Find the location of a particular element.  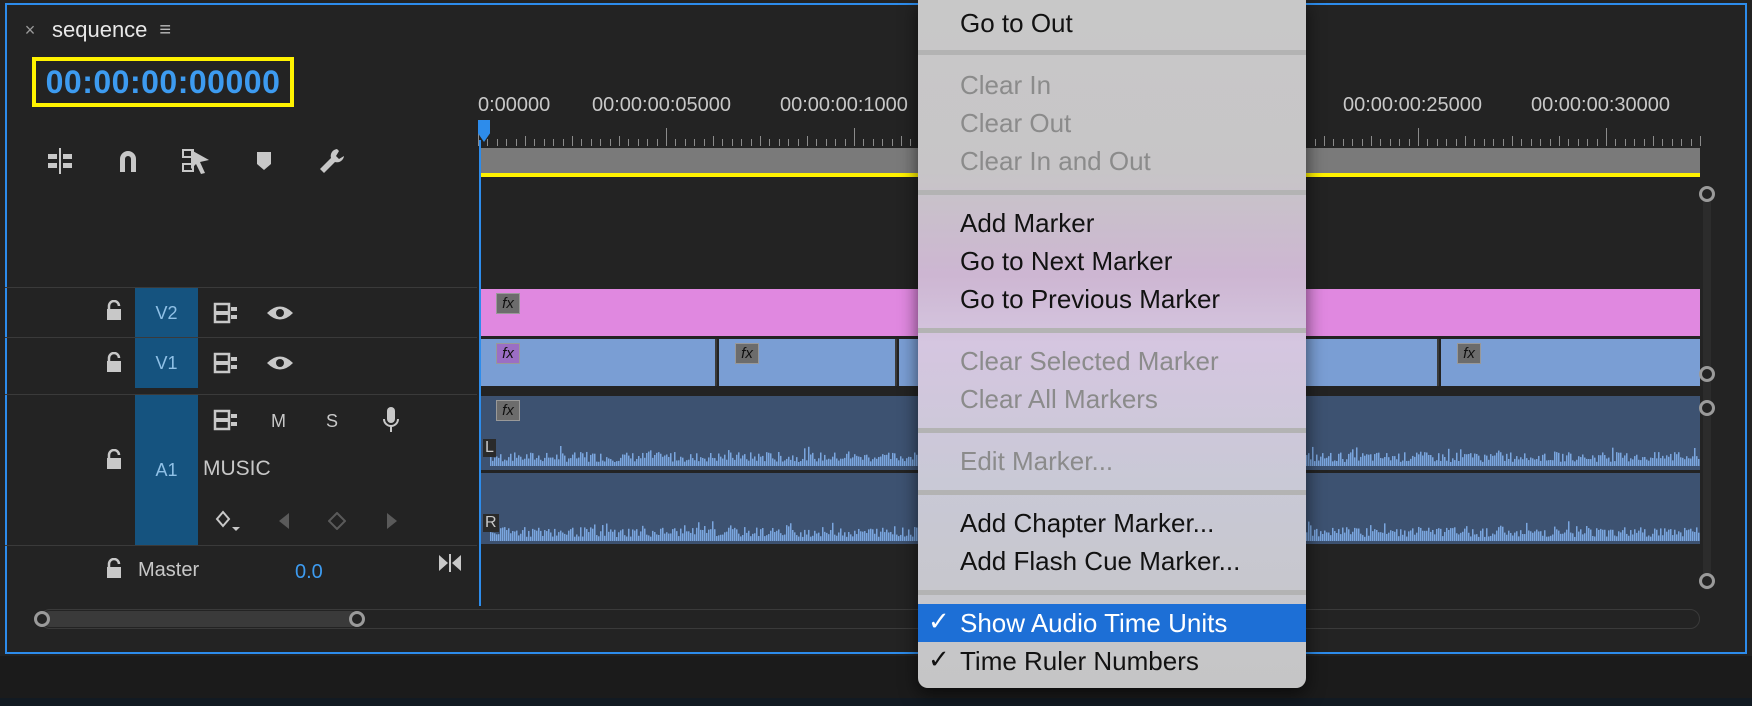

zoom-handle-left is located at coordinates (42, 619).